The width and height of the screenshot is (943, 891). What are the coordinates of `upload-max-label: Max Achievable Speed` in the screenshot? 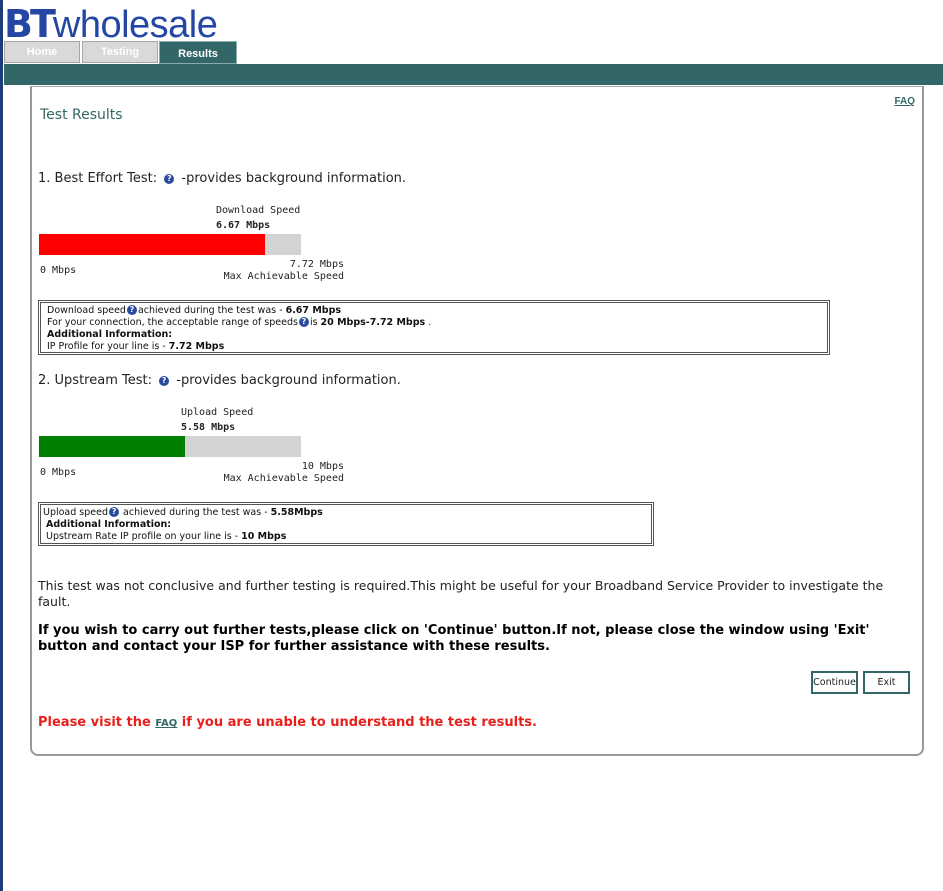 It's located at (283, 478).